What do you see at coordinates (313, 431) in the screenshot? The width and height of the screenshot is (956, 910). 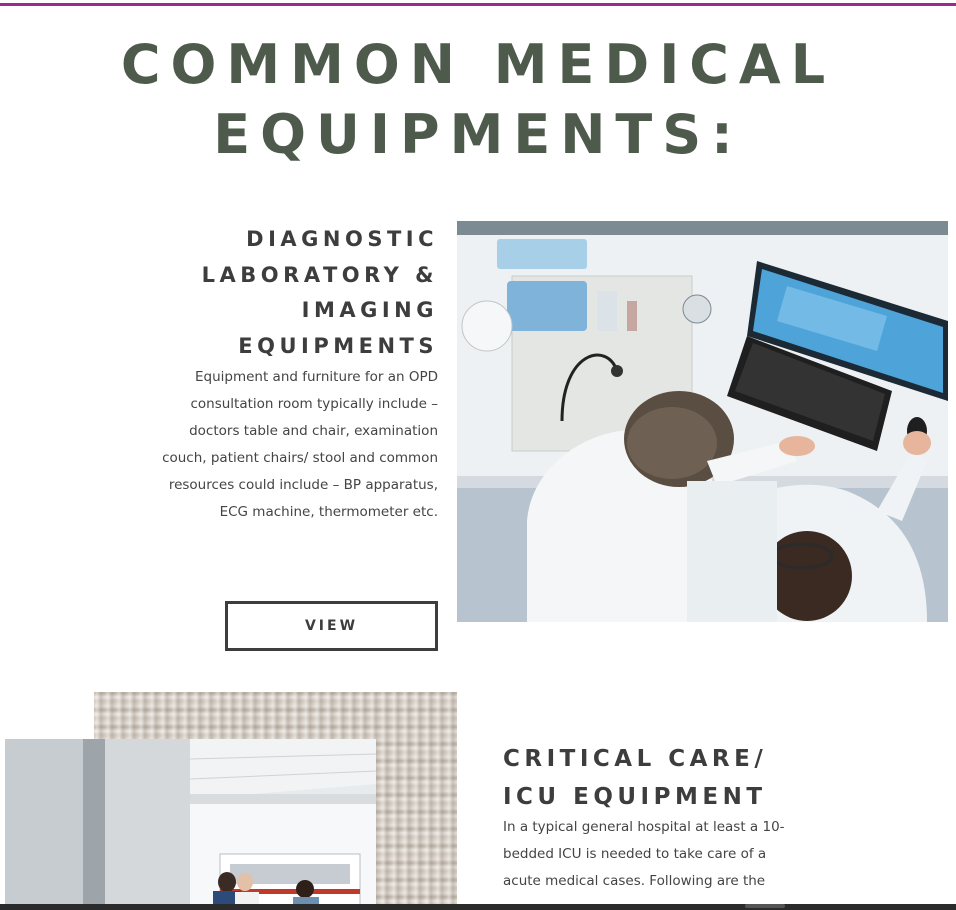 I see `diagnostic-description-line: doctors table and chair, examination` at bounding box center [313, 431].